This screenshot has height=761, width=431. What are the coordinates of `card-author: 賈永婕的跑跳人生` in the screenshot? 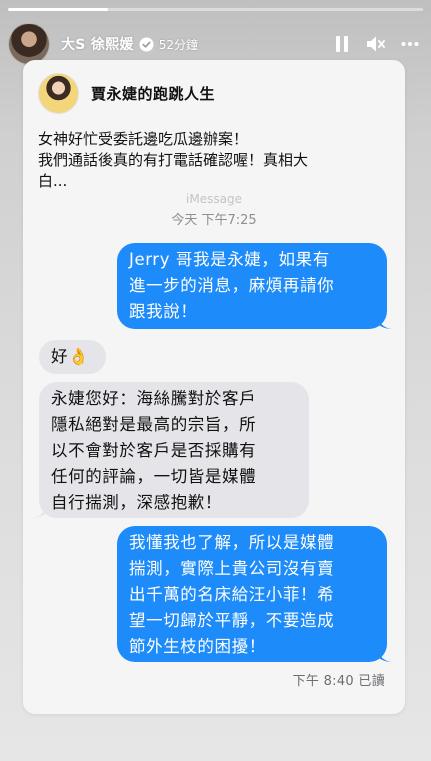 It's located at (126, 93).